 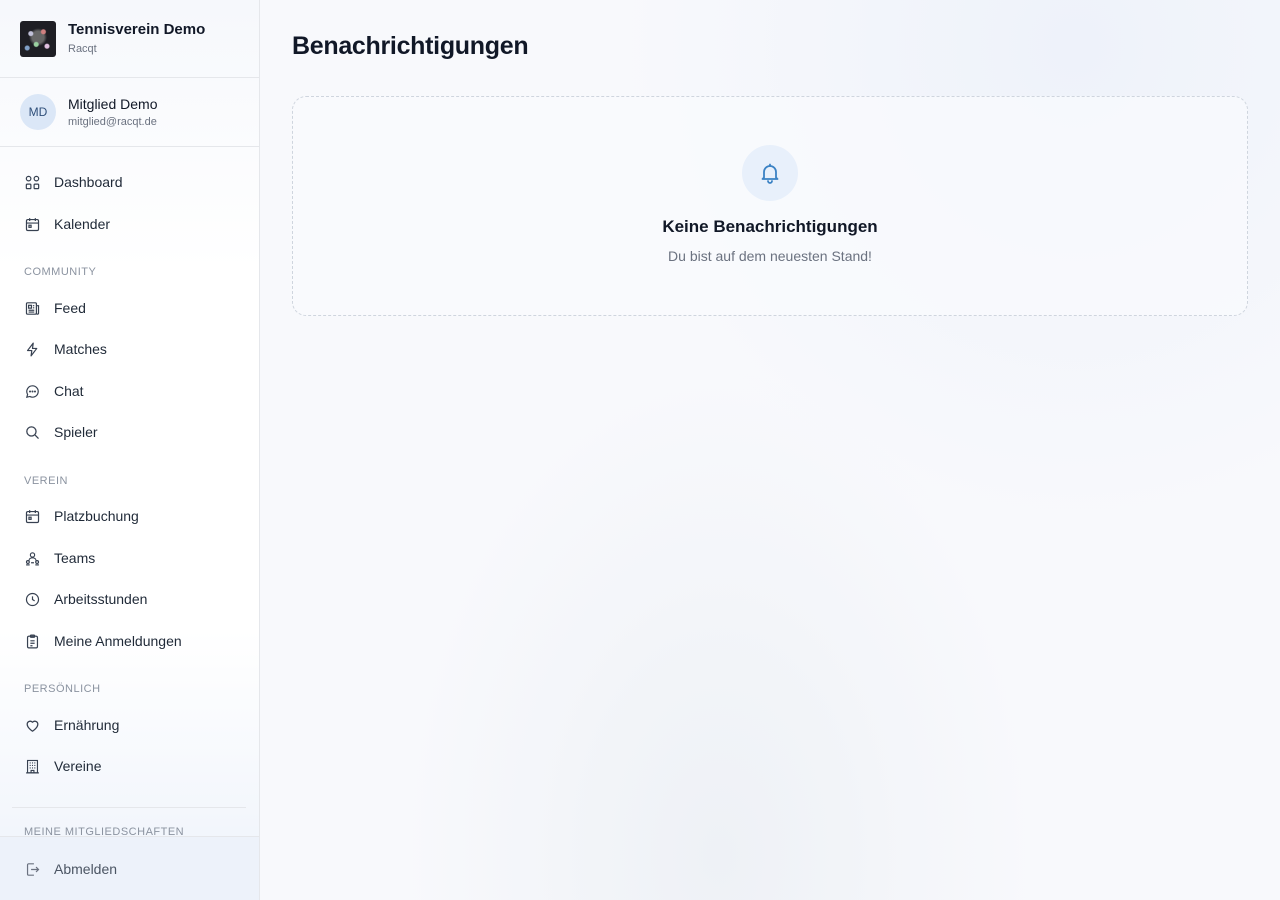 What do you see at coordinates (129, 224) in the screenshot?
I see `sidebar-item-kalender: Kalender` at bounding box center [129, 224].